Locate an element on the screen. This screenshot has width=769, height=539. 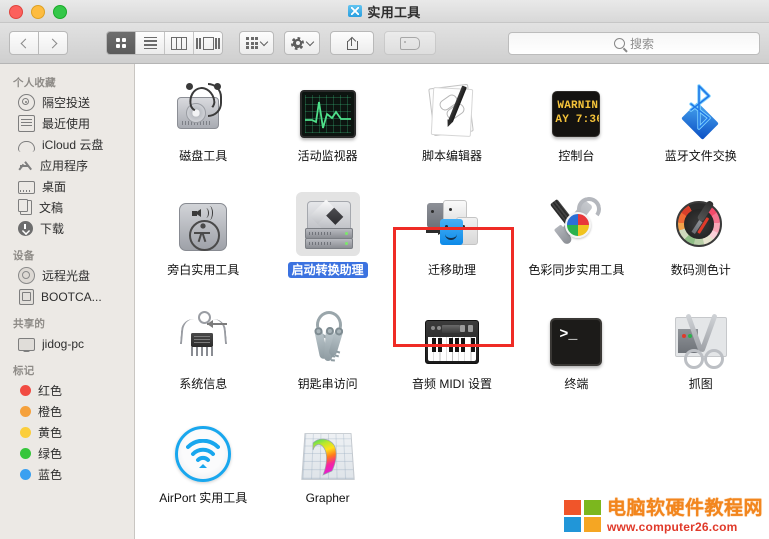
grid-icon is located at coordinates (121, 43).